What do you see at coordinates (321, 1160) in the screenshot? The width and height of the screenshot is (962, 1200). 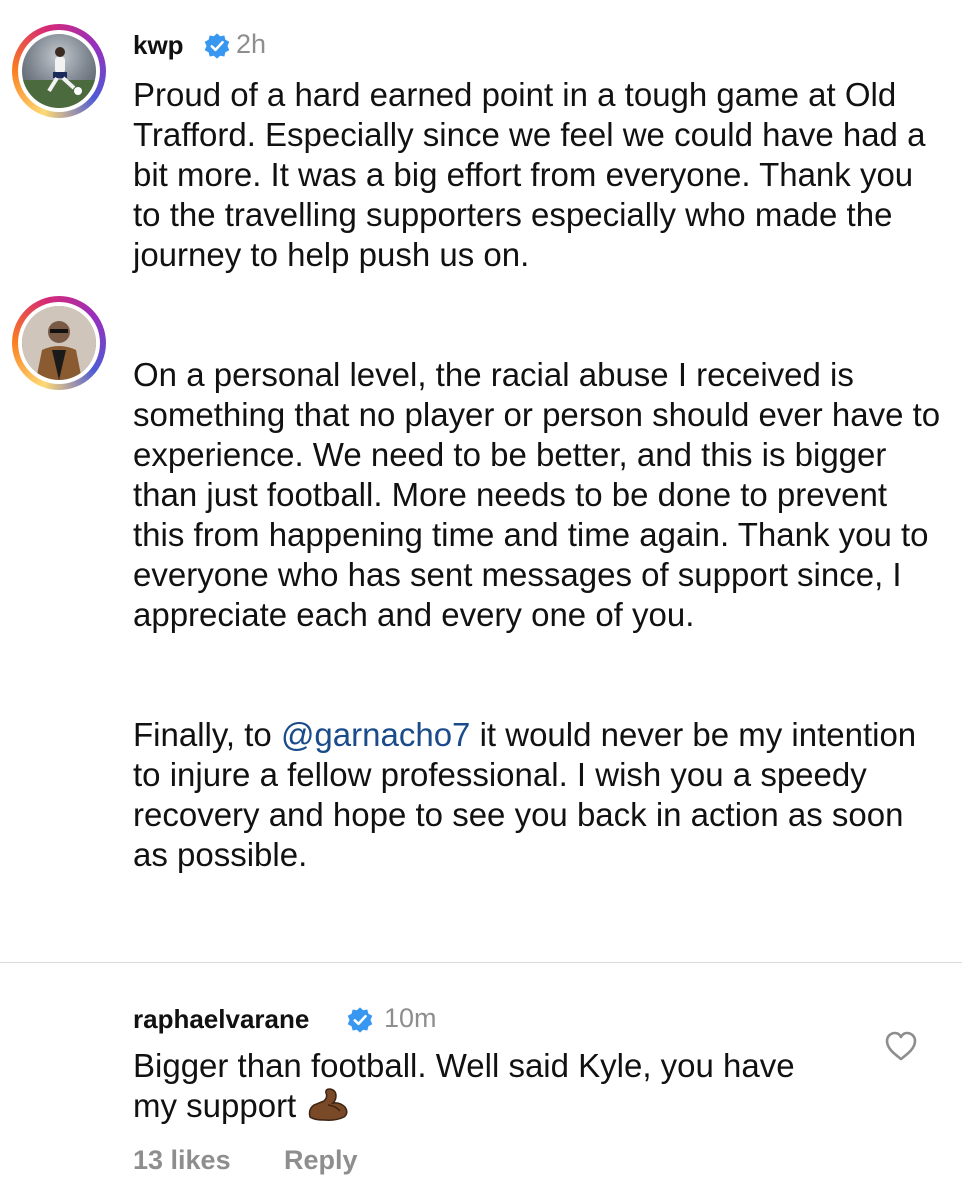 I see `reply-button: Reply` at bounding box center [321, 1160].